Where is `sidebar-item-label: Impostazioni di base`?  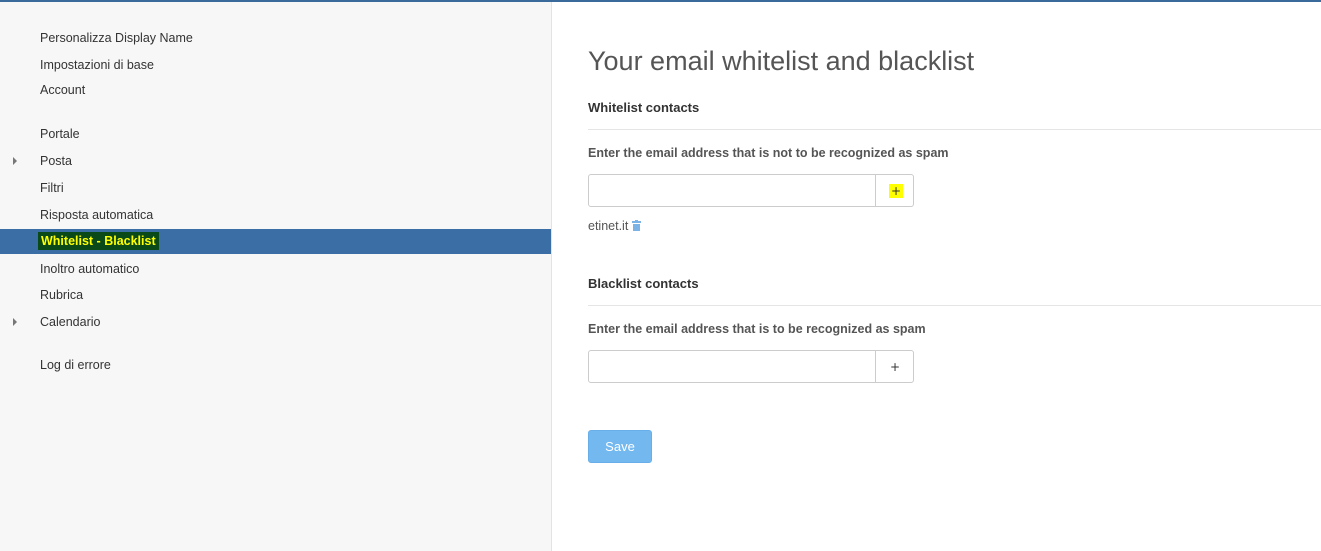
sidebar-item-label: Impostazioni di base is located at coordinates (97, 65).